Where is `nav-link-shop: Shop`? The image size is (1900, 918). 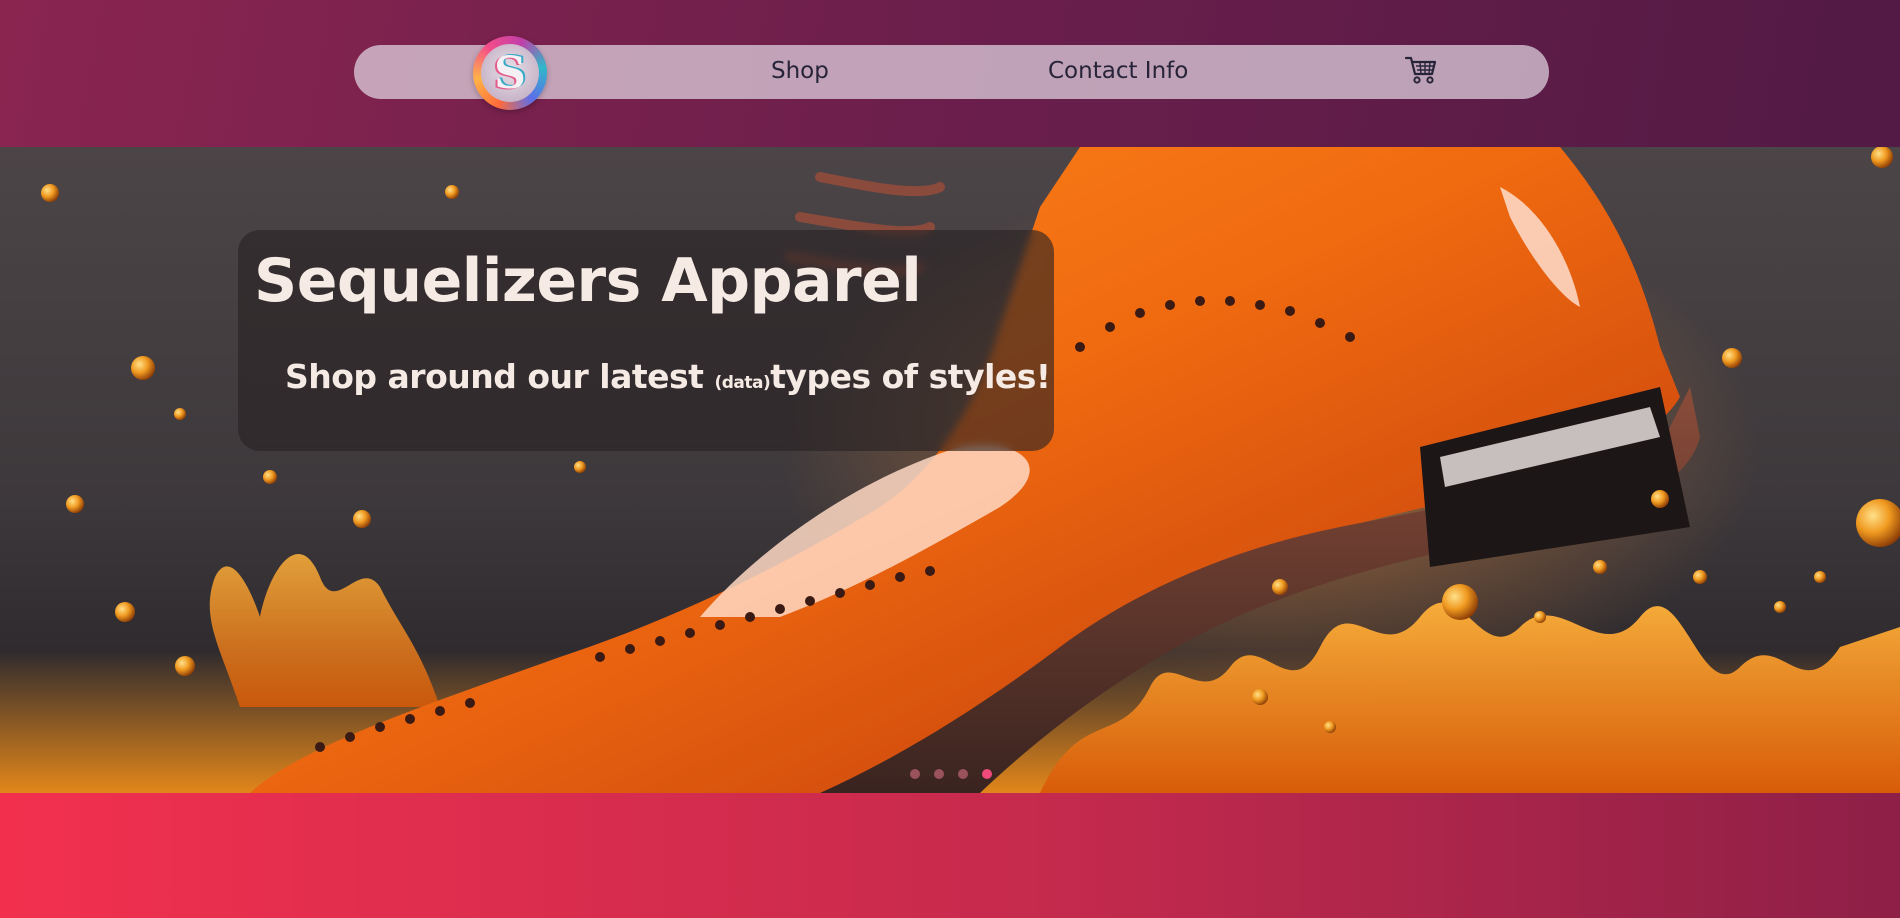
nav-link-shop: Shop is located at coordinates (800, 71).